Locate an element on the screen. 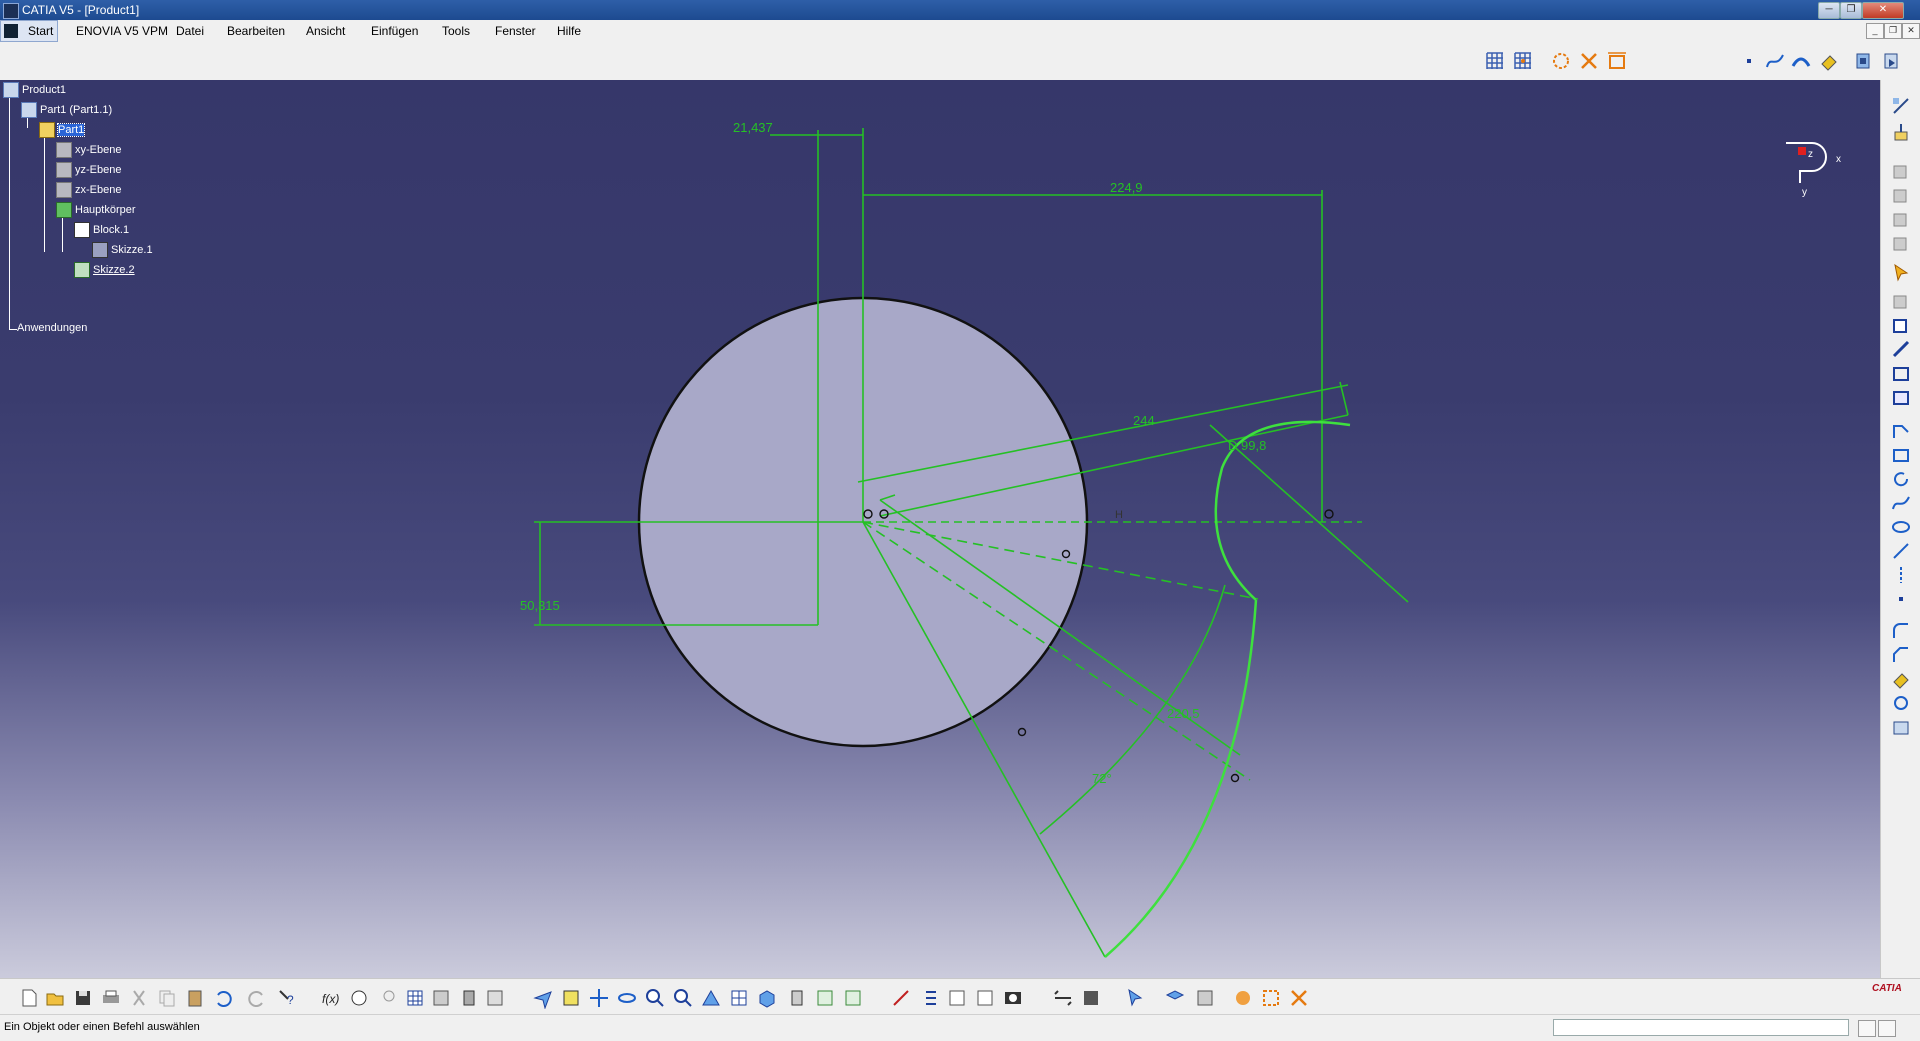 The height and width of the screenshot is (1041, 1920). law-icon is located at coordinates (495, 998).